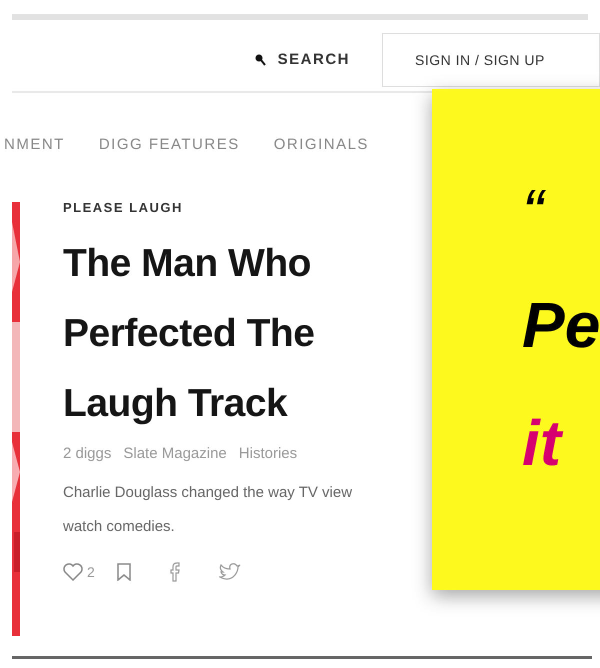 The width and height of the screenshot is (600, 668). I want to click on twitter-icon, so click(229, 572).